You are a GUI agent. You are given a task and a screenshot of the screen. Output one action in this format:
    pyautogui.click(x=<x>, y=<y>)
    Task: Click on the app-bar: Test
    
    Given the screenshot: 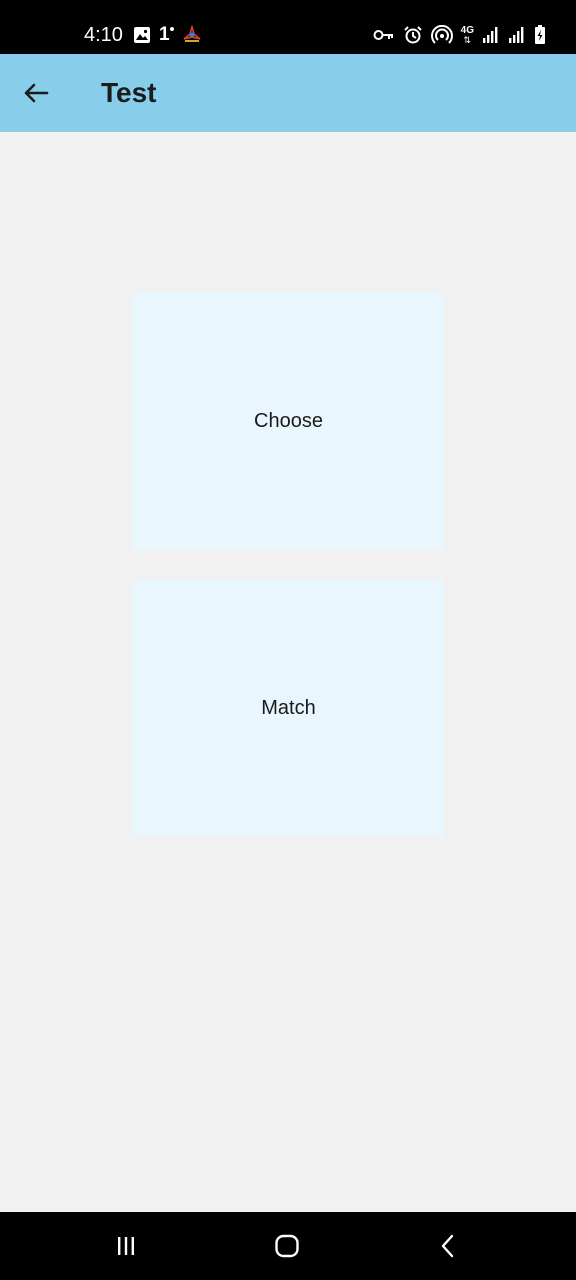 What is the action you would take?
    pyautogui.click(x=288, y=93)
    